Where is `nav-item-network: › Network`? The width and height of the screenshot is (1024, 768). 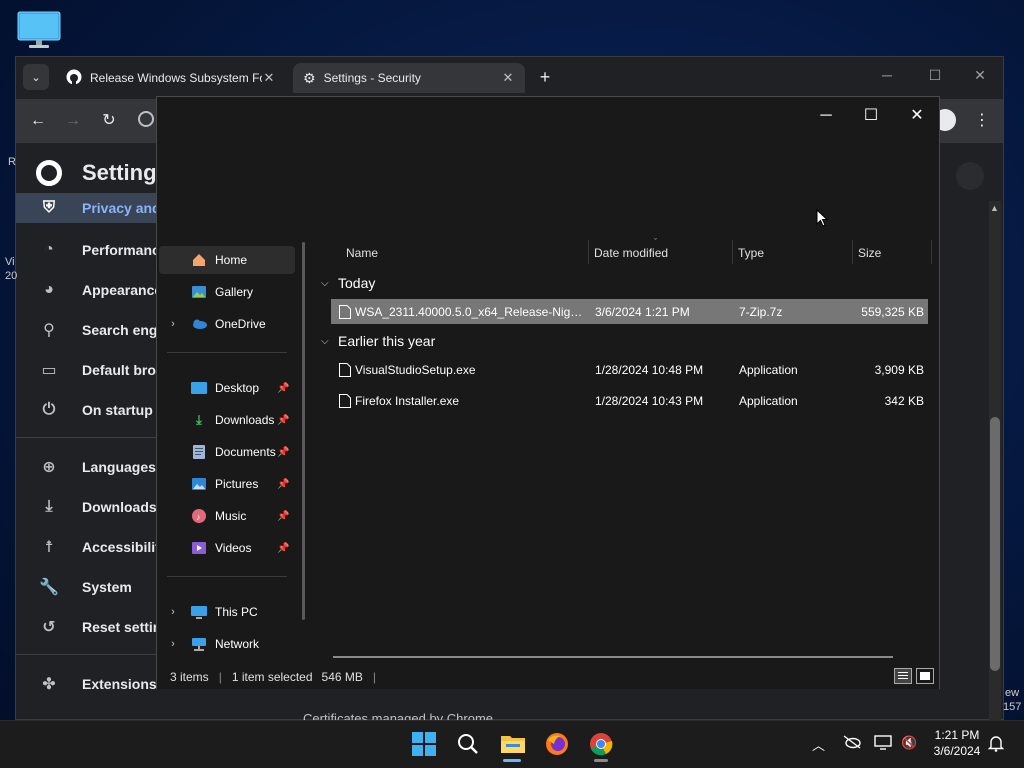
nav-item-network: › Network is located at coordinates (227, 644).